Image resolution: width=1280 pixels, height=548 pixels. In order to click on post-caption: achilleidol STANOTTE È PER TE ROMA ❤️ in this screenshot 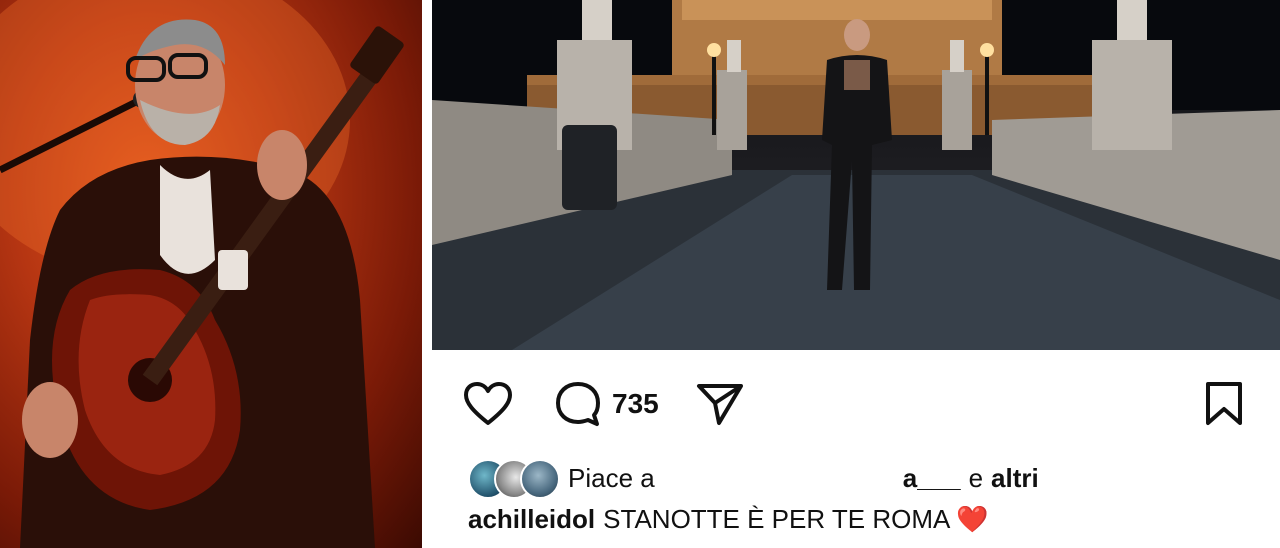, I will do `click(868, 519)`.